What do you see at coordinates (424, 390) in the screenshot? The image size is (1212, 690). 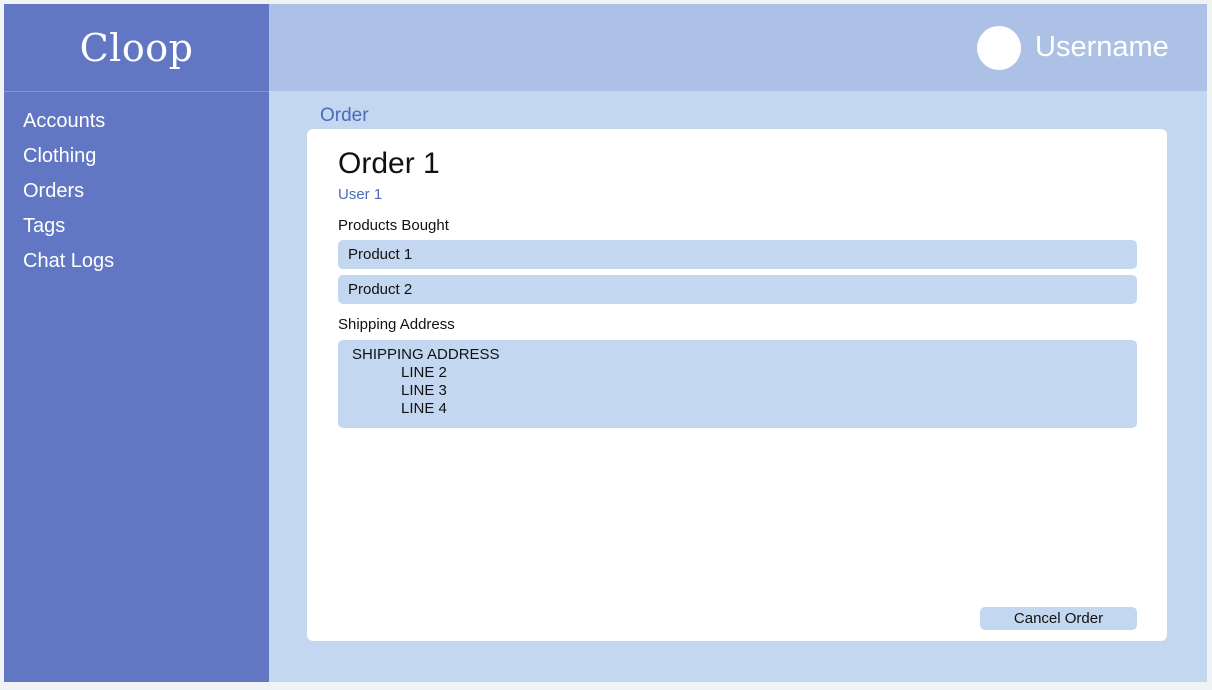 I see `address-line: LINE 3` at bounding box center [424, 390].